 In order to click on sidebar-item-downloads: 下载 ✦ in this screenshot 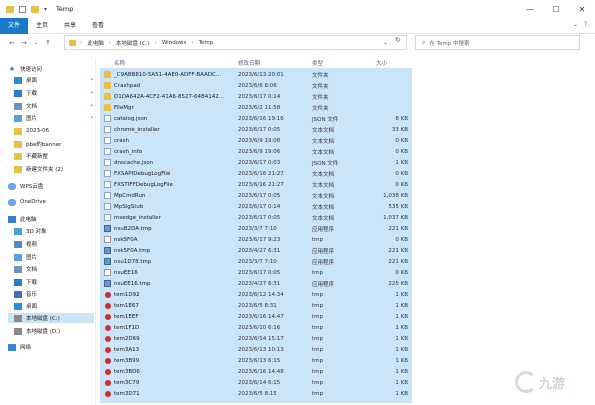, I will do `click(54, 93)`.